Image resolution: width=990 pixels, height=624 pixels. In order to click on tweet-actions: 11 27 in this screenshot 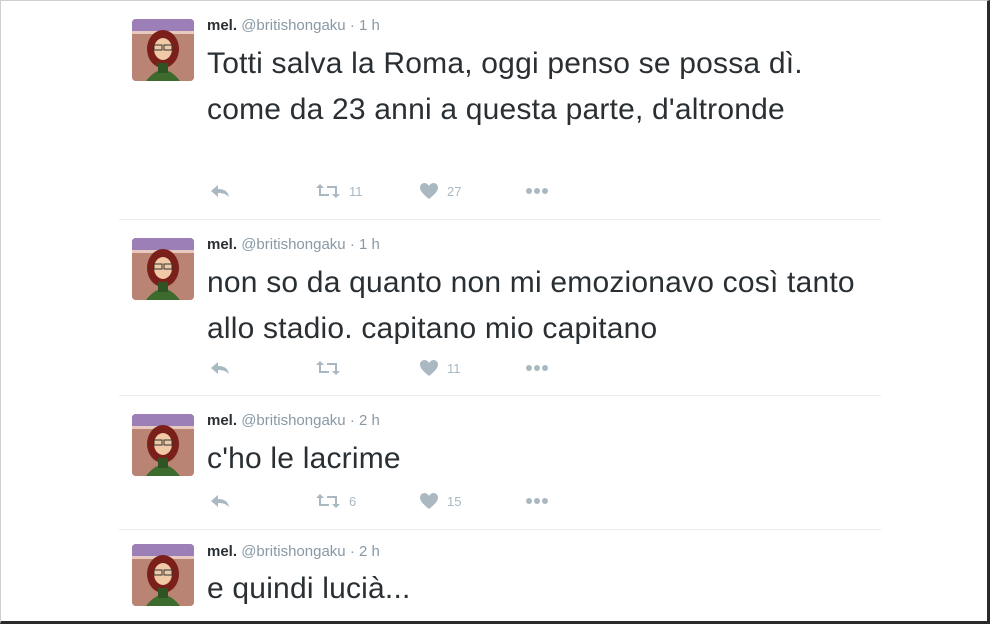, I will do `click(407, 191)`.